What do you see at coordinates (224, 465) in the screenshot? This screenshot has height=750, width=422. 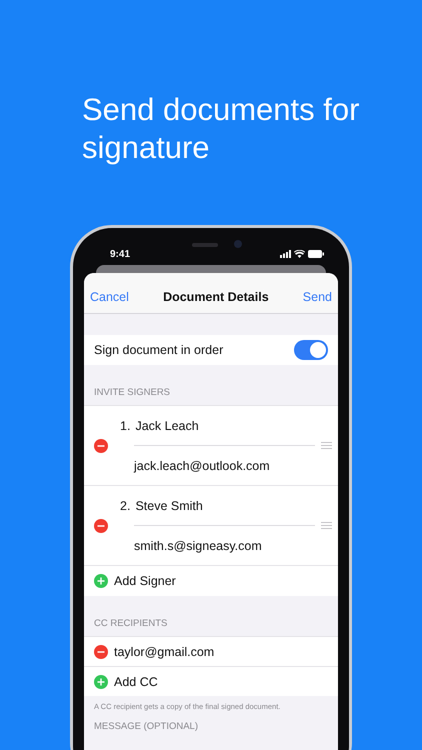 I see `signer-email: jack.leach@outlook.com` at bounding box center [224, 465].